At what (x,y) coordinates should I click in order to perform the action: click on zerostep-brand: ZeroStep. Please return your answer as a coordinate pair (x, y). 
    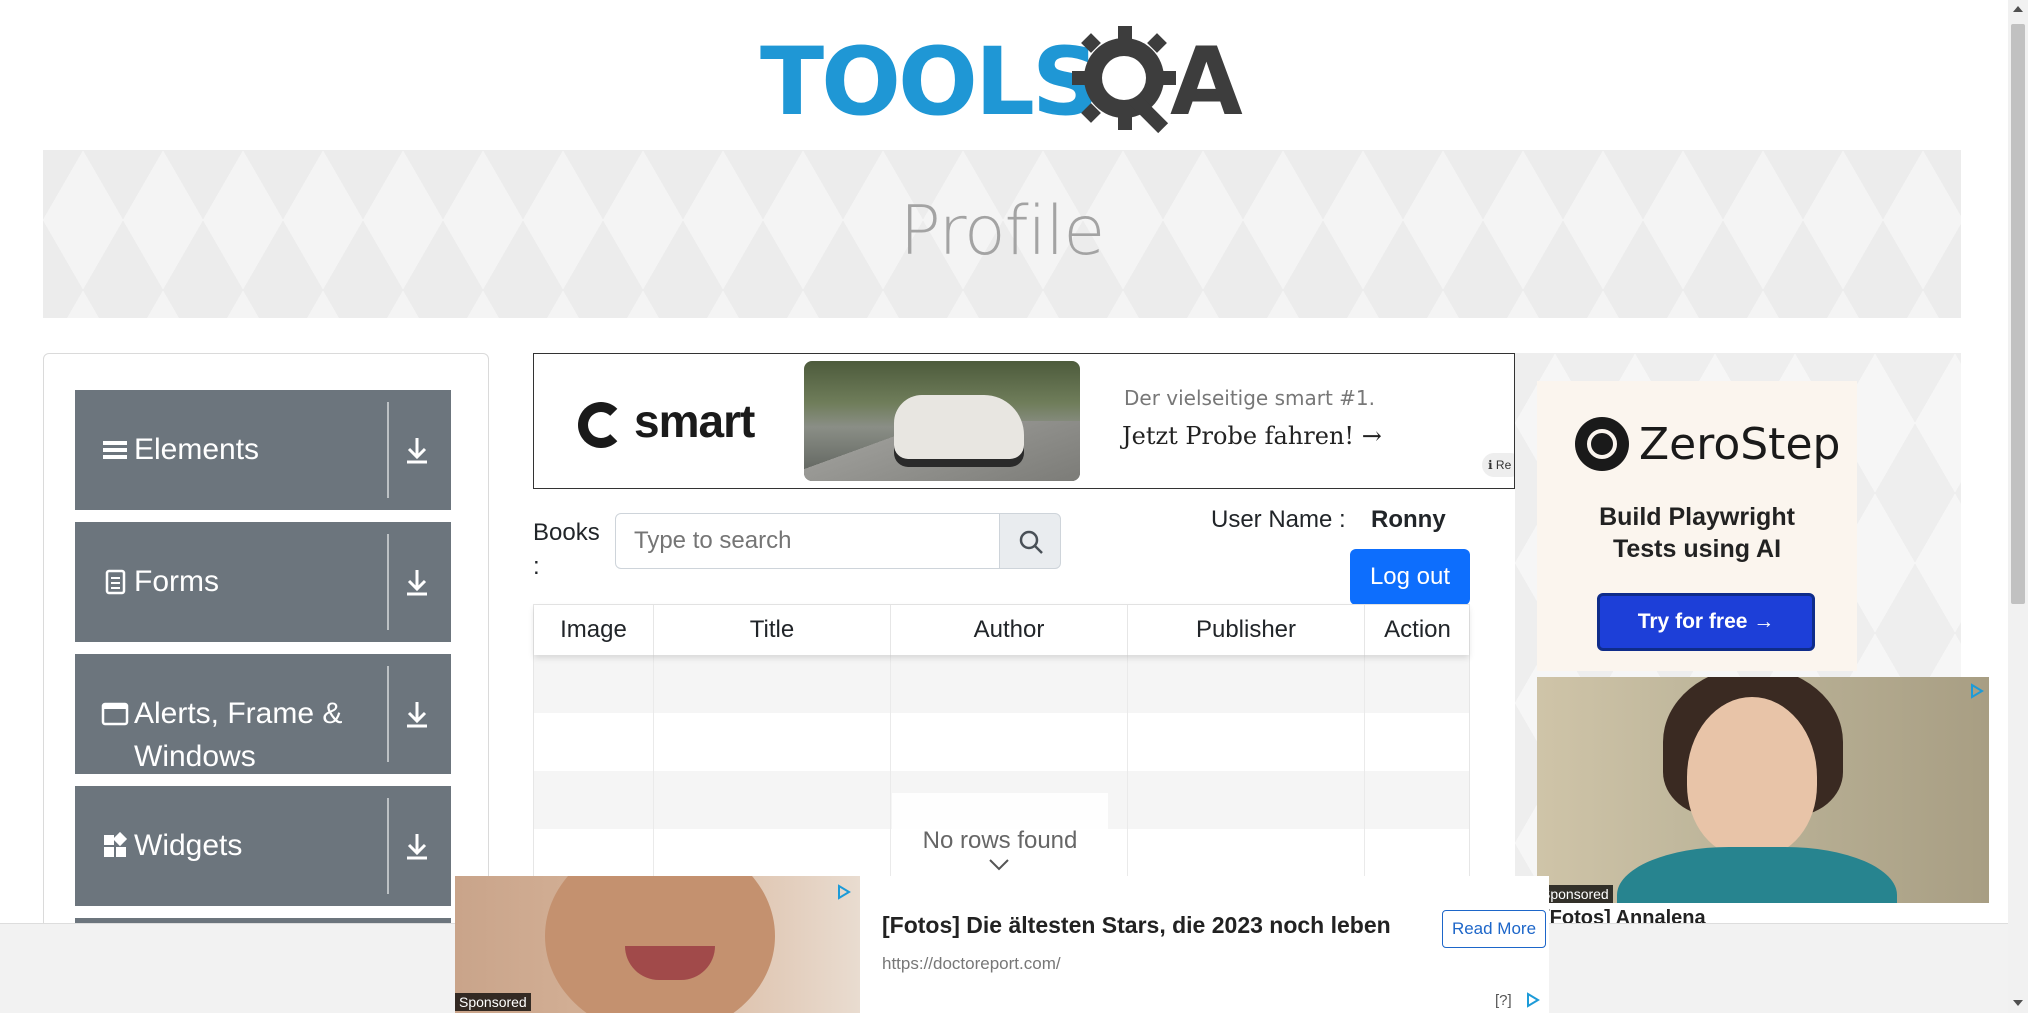
    Looking at the image, I should click on (1740, 444).